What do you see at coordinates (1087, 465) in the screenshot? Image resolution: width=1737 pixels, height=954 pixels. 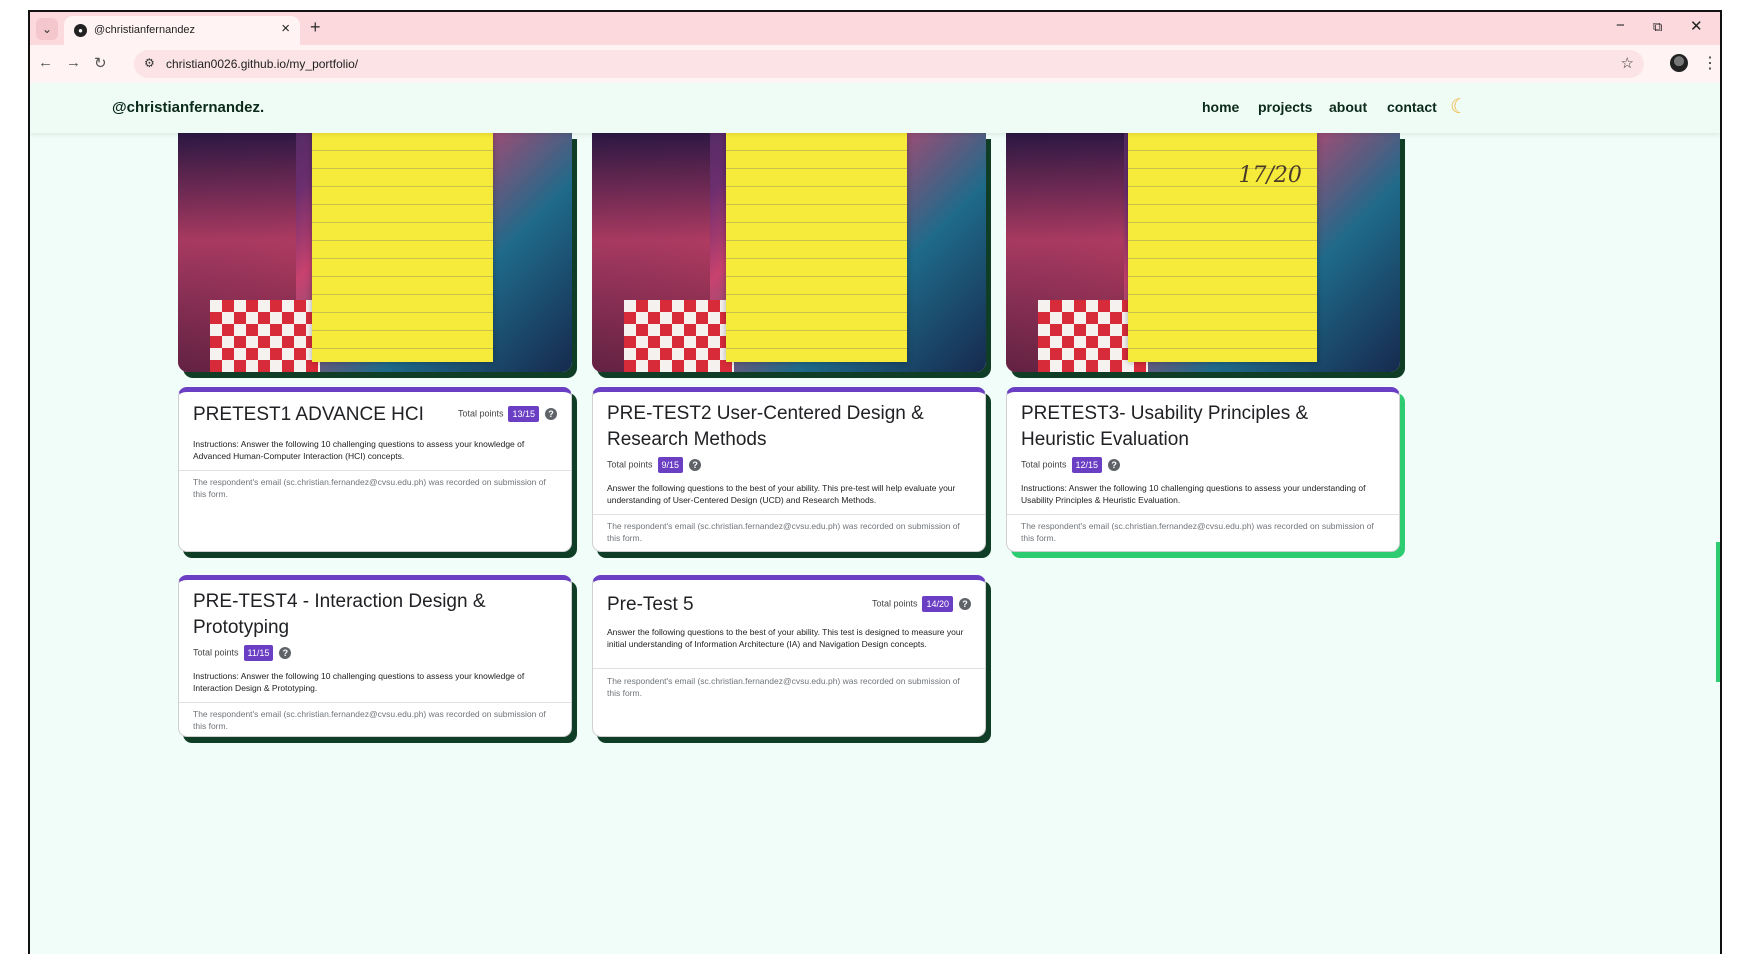 I see `score-badge: 12/15` at bounding box center [1087, 465].